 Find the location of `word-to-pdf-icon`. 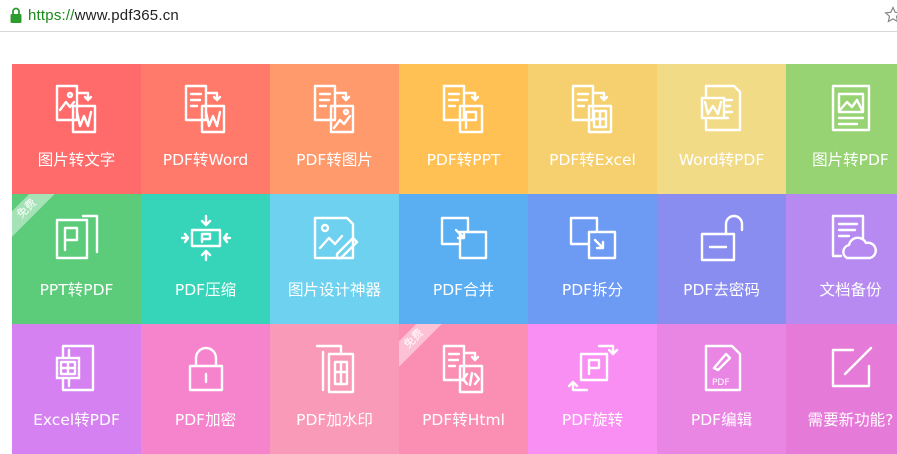

word-to-pdf-icon is located at coordinates (722, 108).